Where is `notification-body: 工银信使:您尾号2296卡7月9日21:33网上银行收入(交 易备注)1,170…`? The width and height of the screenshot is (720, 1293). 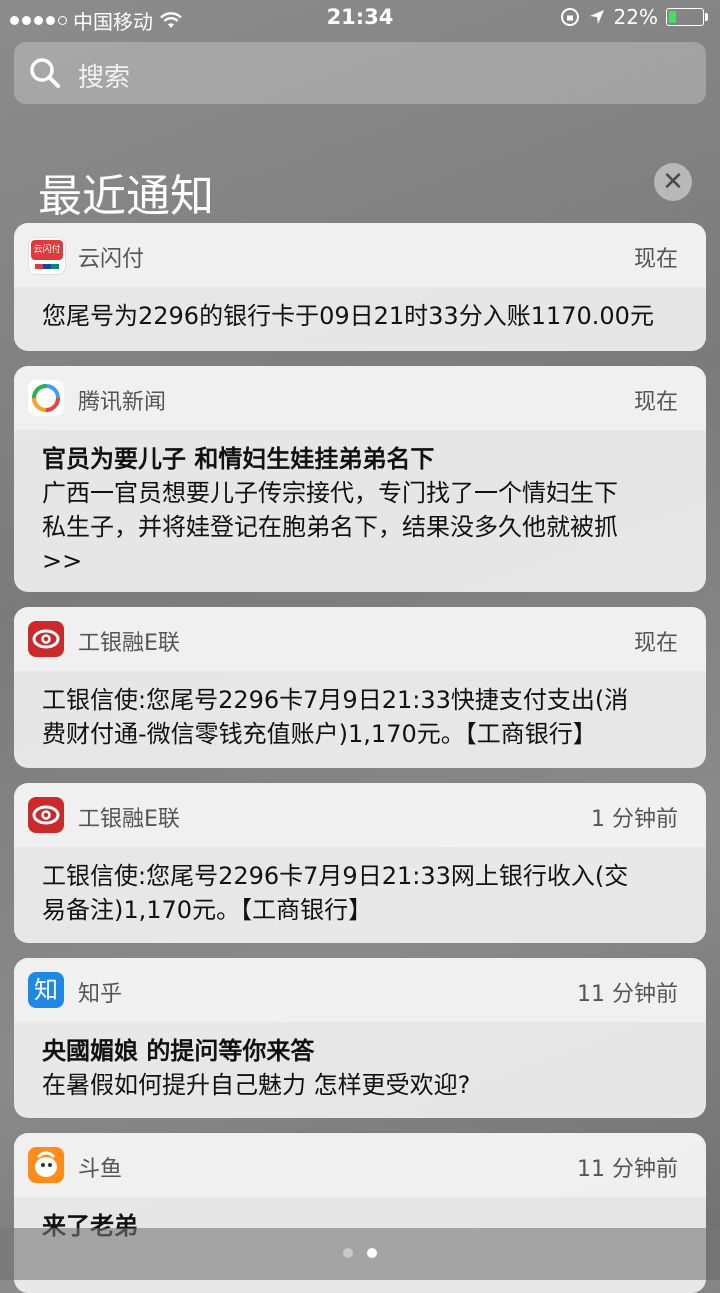
notification-body: 工银信使:您尾号2296卡7月9日21:33网上银行收入(交 易备注)1,170… is located at coordinates (360, 895).